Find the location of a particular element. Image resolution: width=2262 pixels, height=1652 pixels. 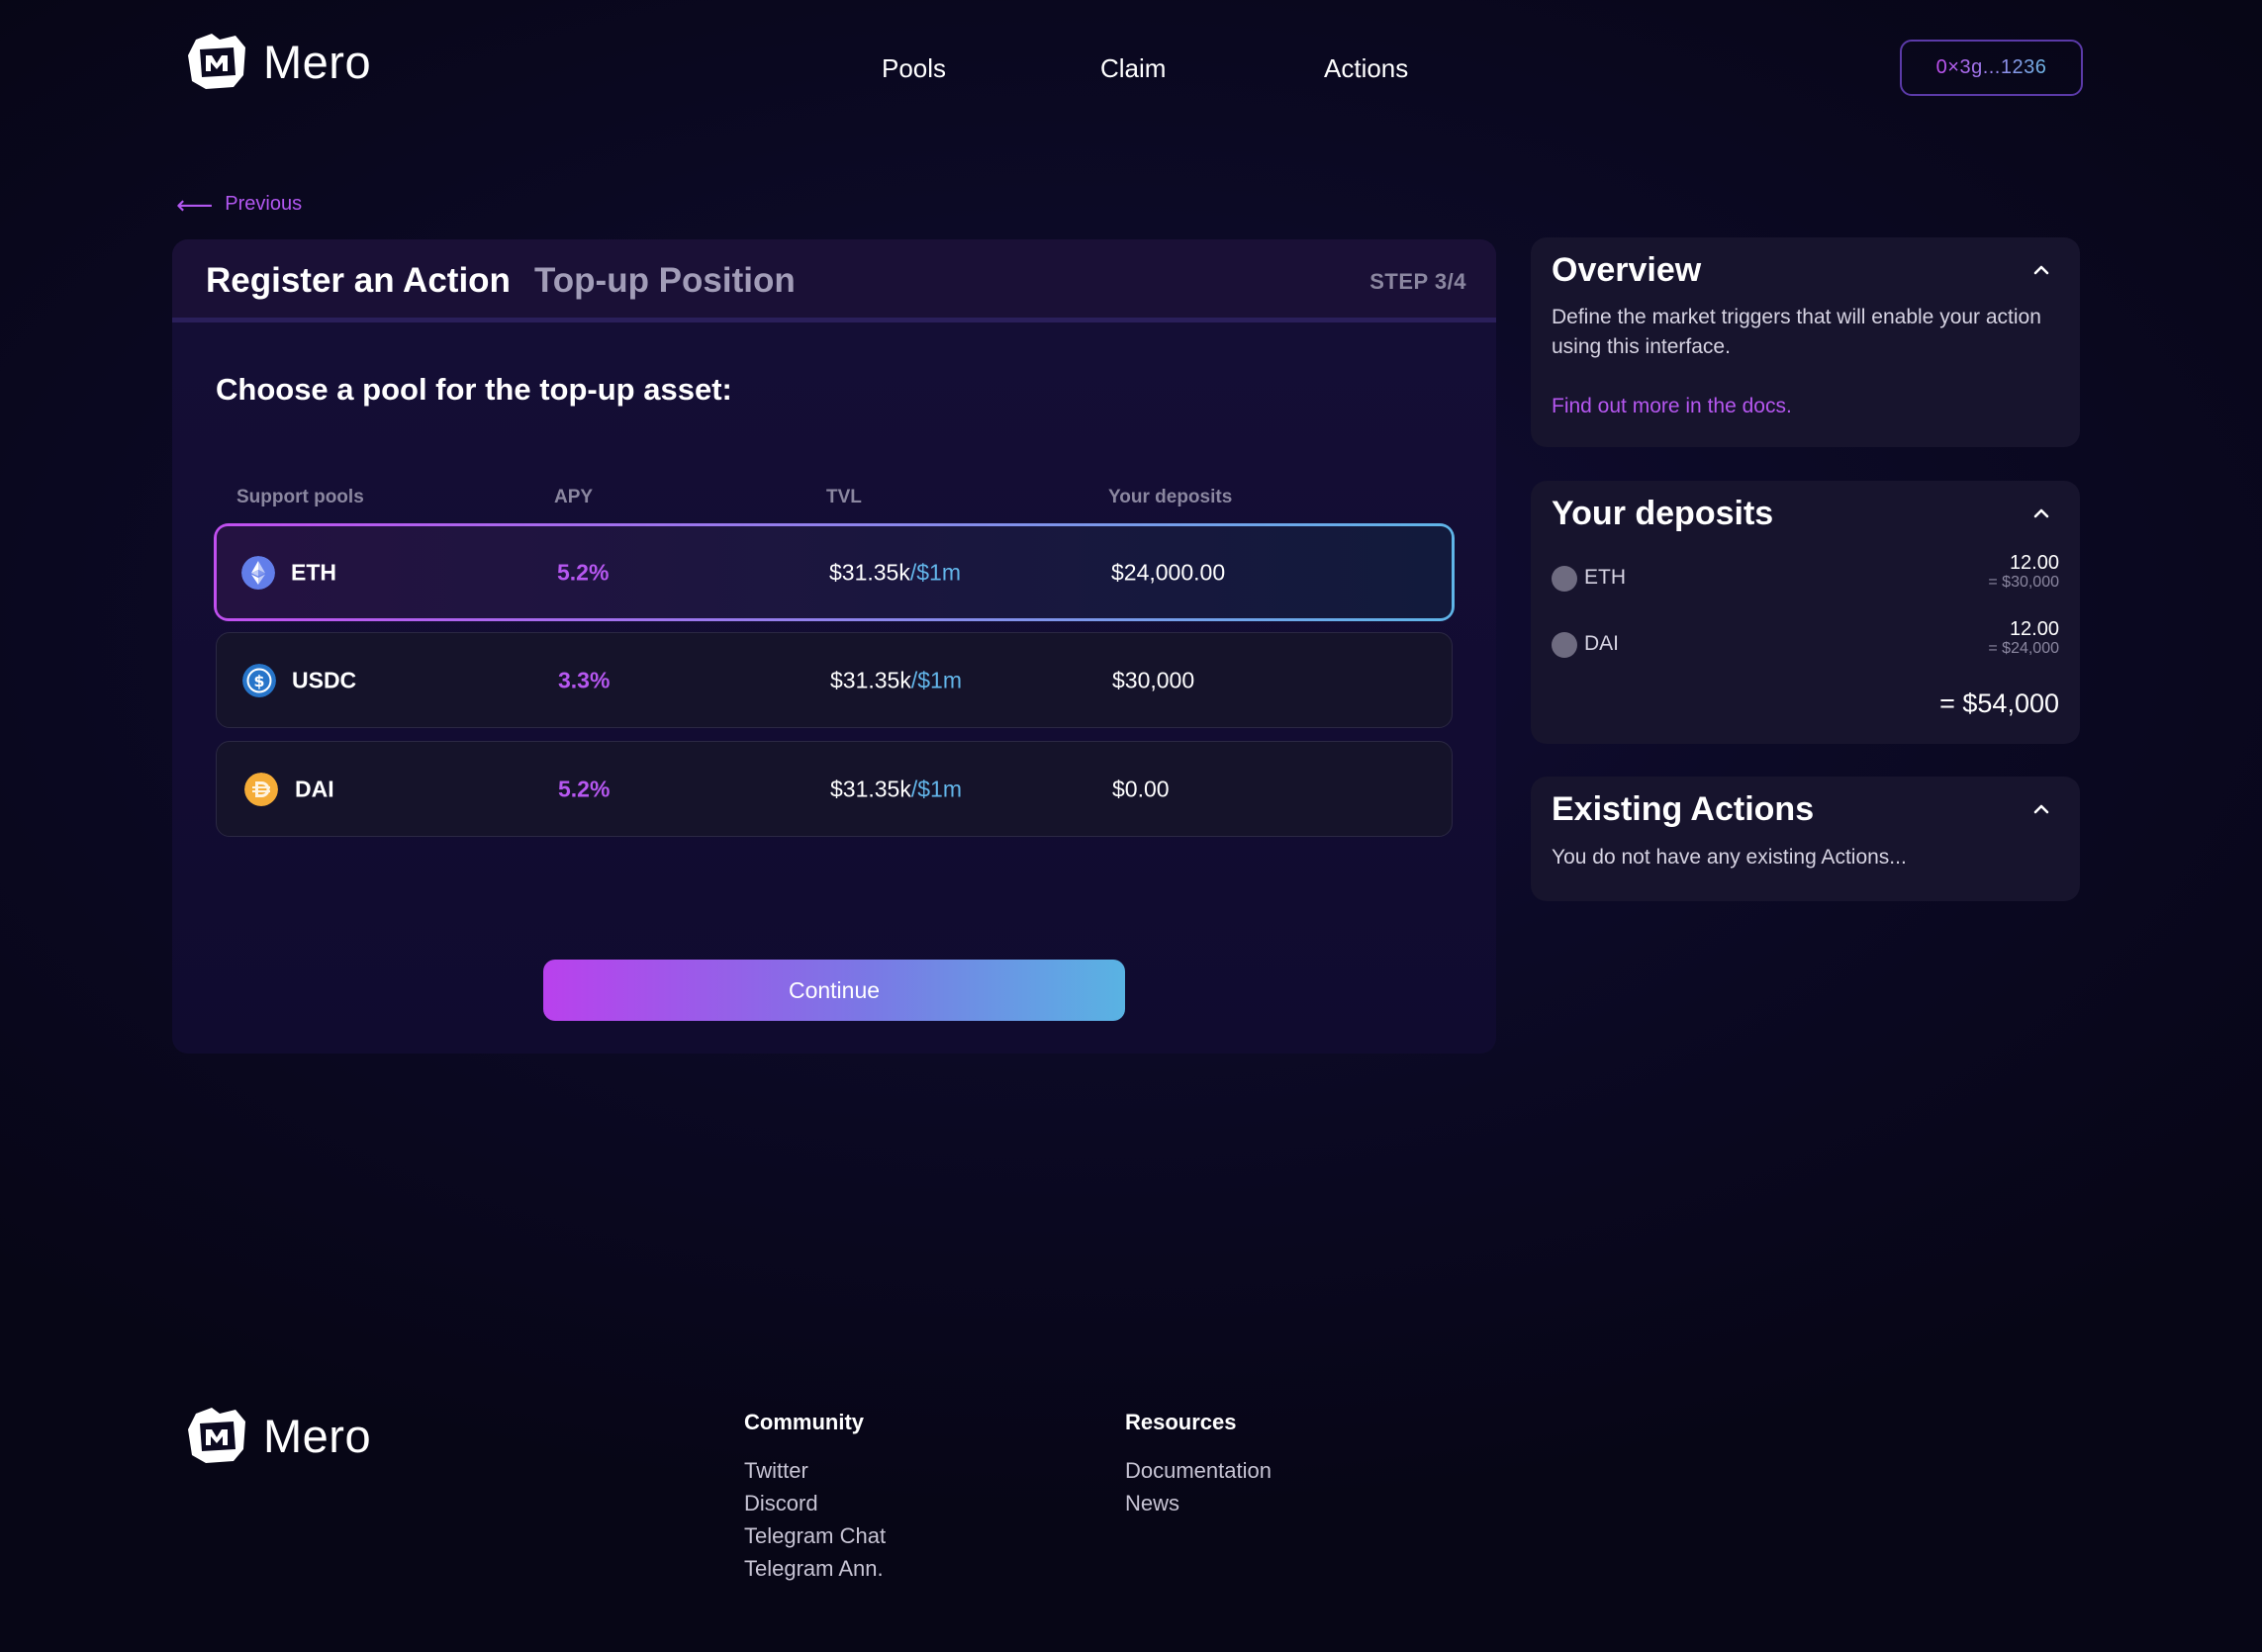

docs-link: Find out more in the docs. is located at coordinates (1672, 406).